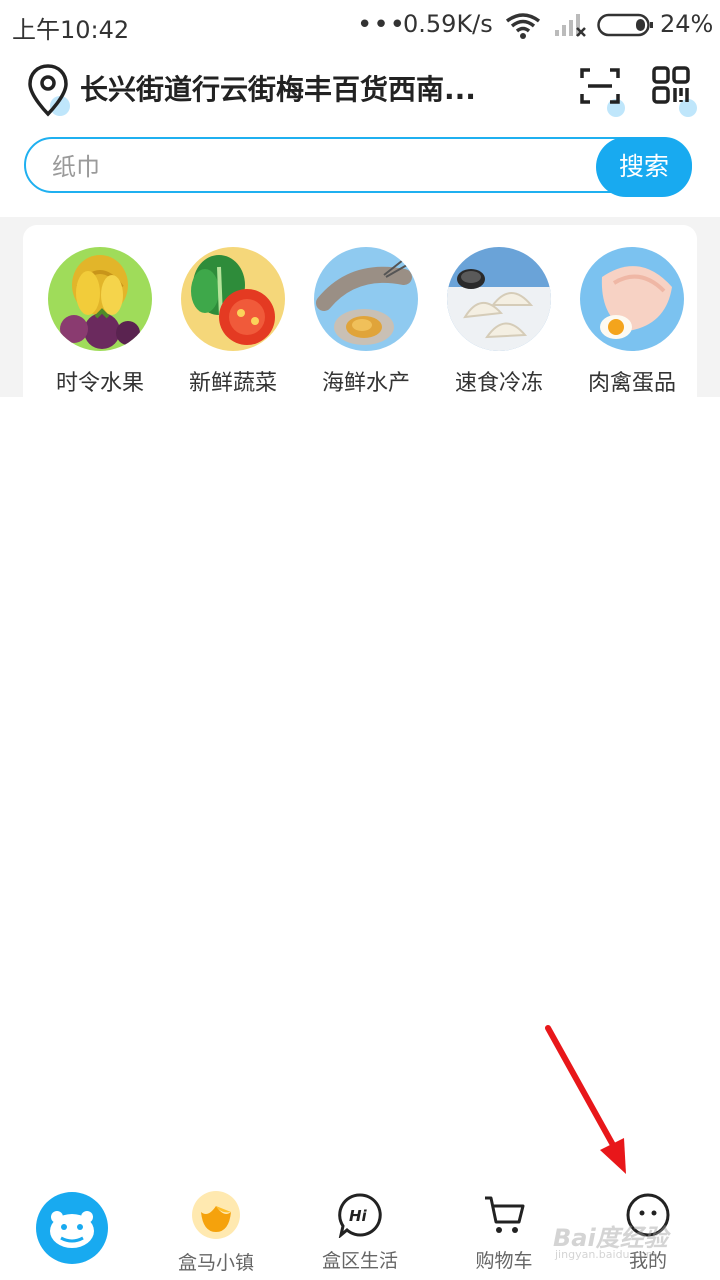 The height and width of the screenshot is (1280, 720). What do you see at coordinates (71, 30) in the screenshot?
I see `status-time: 上午10:42` at bounding box center [71, 30].